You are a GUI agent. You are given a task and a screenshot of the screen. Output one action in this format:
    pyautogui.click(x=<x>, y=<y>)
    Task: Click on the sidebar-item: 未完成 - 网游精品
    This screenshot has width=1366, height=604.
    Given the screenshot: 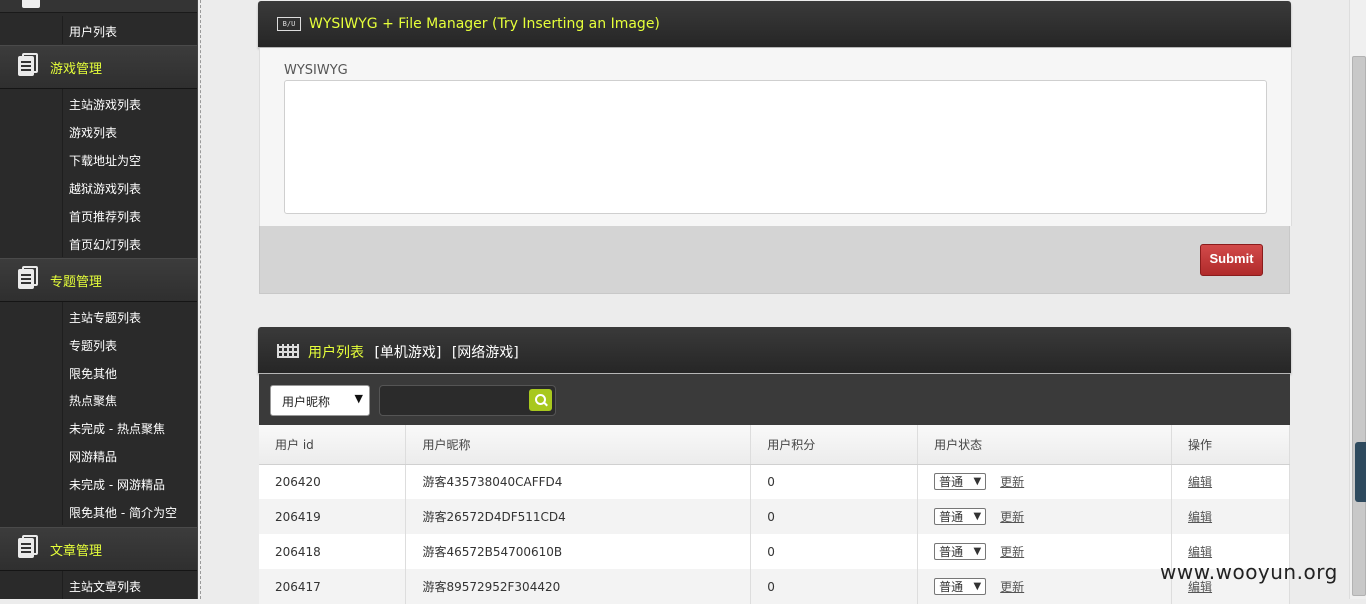 What is the action you would take?
    pyautogui.click(x=98, y=483)
    